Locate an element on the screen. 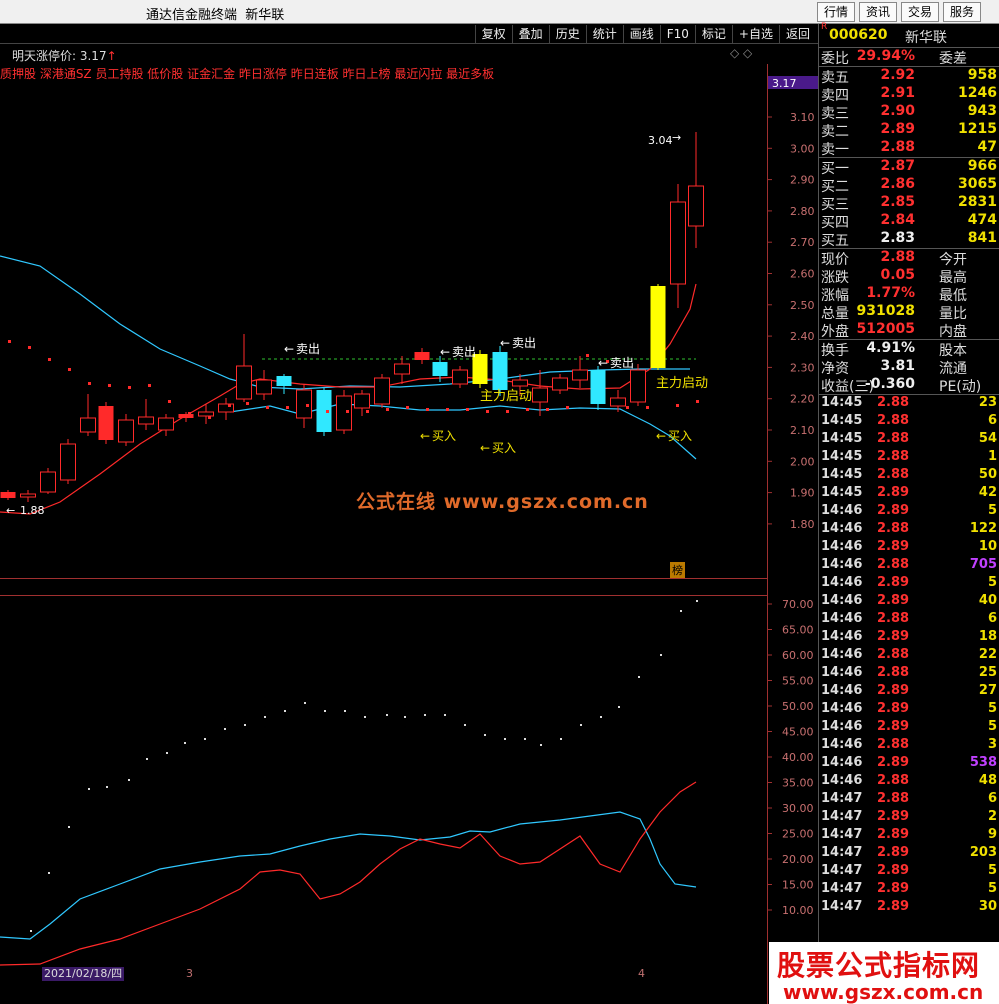 Image resolution: width=999 pixels, height=1004 pixels. tick-row: 14:46 2.89 18 is located at coordinates (909, 638).